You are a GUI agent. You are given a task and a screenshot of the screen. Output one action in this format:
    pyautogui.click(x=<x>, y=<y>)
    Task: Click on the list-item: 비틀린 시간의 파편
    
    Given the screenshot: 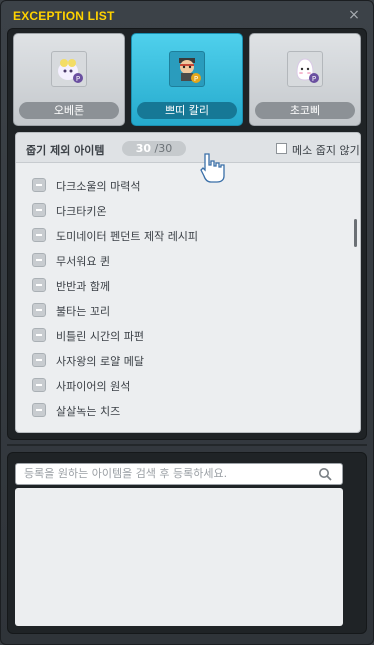 What is the action you would take?
    pyautogui.click(x=186, y=335)
    